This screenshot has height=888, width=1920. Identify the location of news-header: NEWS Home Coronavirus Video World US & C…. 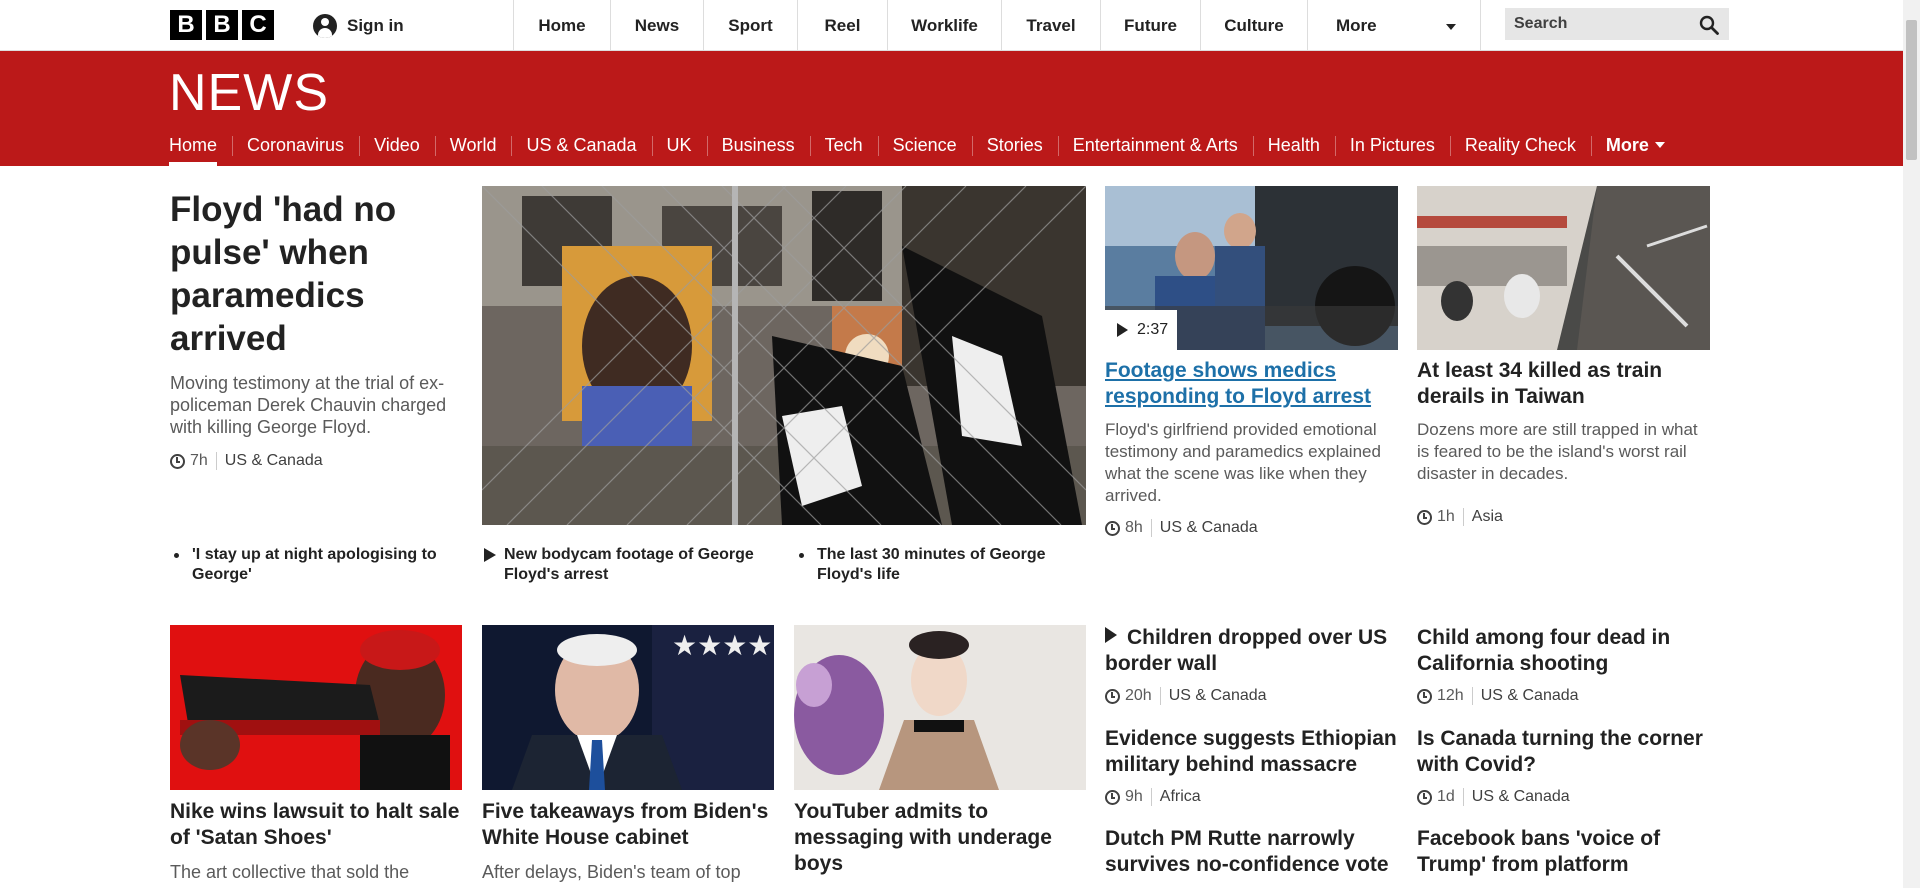
(960, 108).